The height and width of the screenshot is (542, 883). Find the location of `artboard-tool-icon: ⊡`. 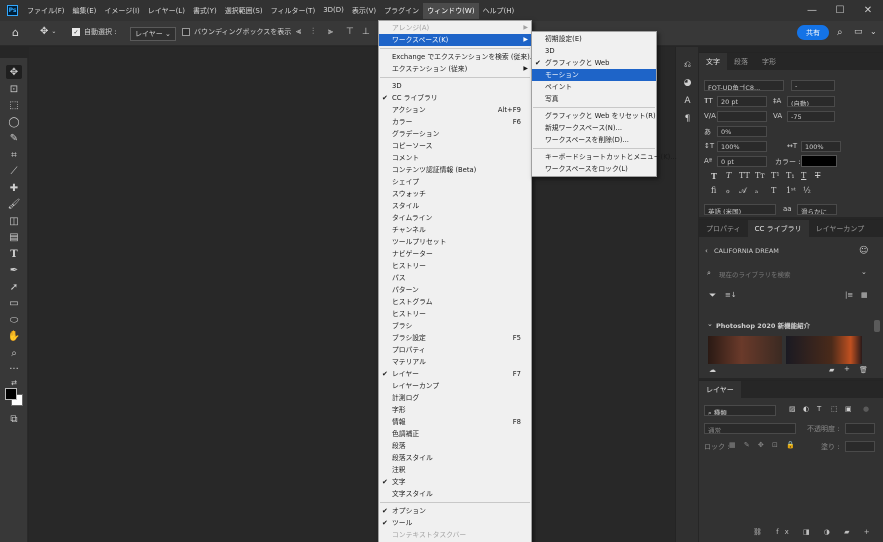

artboard-tool-icon: ⊡ is located at coordinates (14, 89).